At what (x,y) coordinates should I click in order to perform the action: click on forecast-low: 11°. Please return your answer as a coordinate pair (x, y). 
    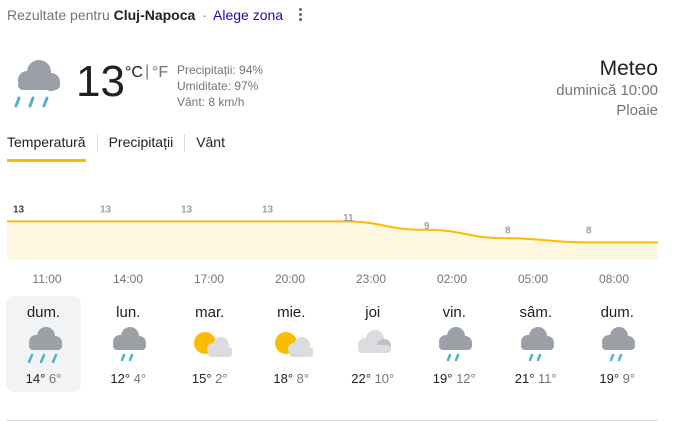
    Looking at the image, I should click on (547, 378).